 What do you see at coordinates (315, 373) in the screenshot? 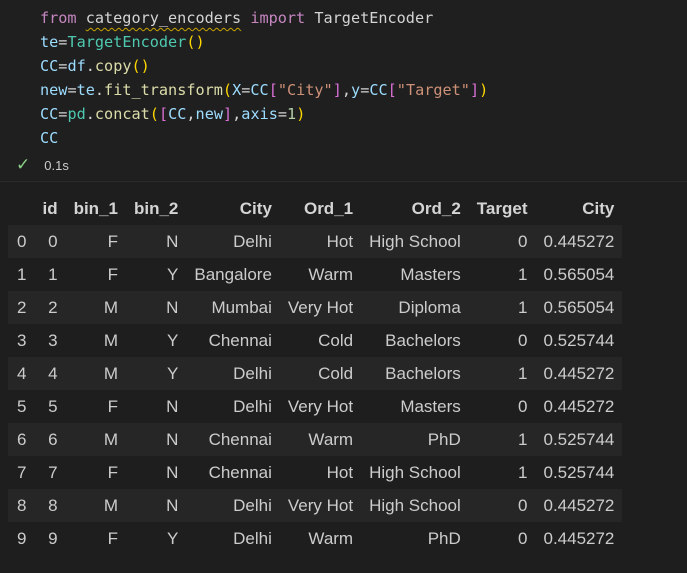
I see `table-row: 4 4 M Y Delhi Cold Bachelors 1 0.445272` at bounding box center [315, 373].